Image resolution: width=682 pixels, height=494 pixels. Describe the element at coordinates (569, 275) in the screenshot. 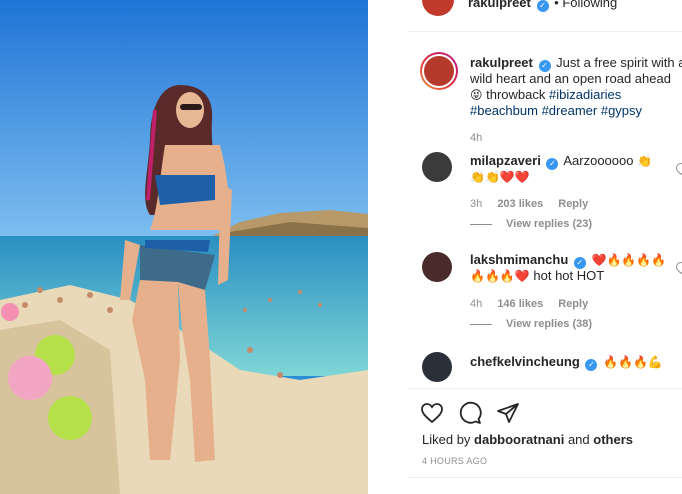

I see `comment-text: hot hot HOT` at that location.